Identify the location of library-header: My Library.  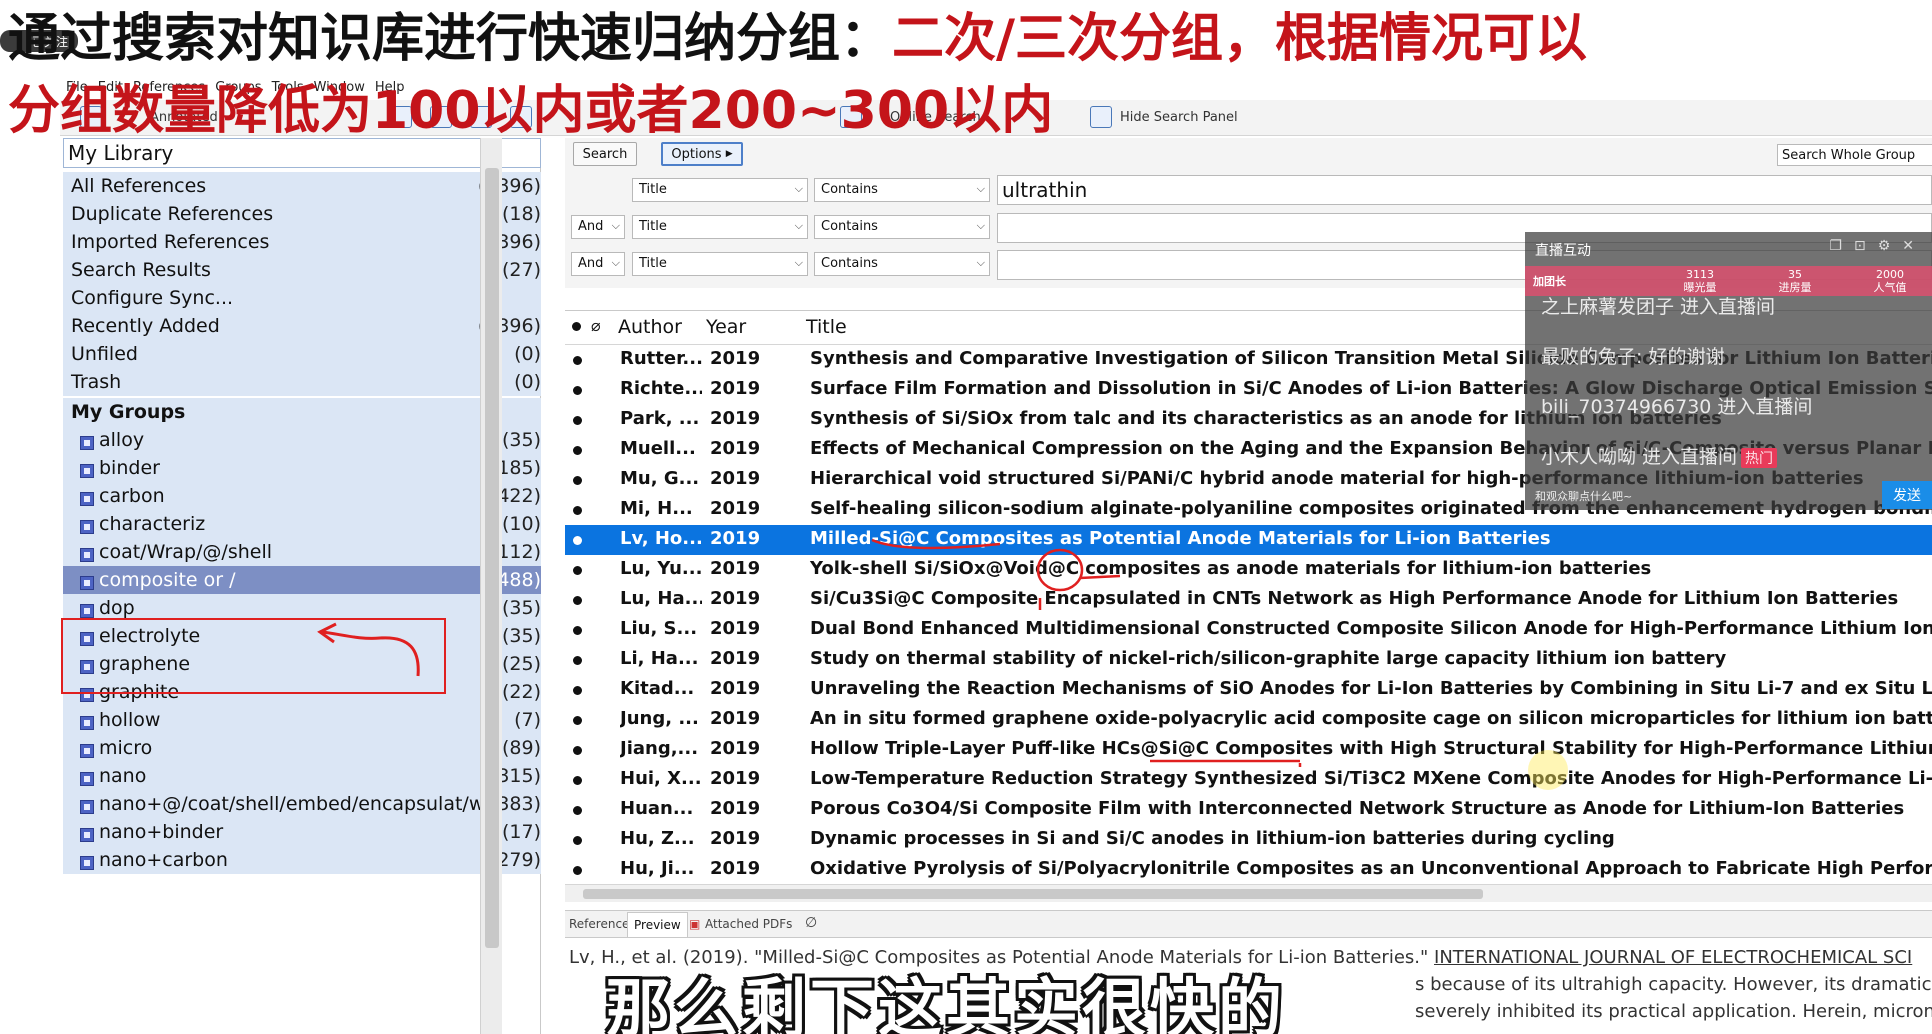
(302, 153).